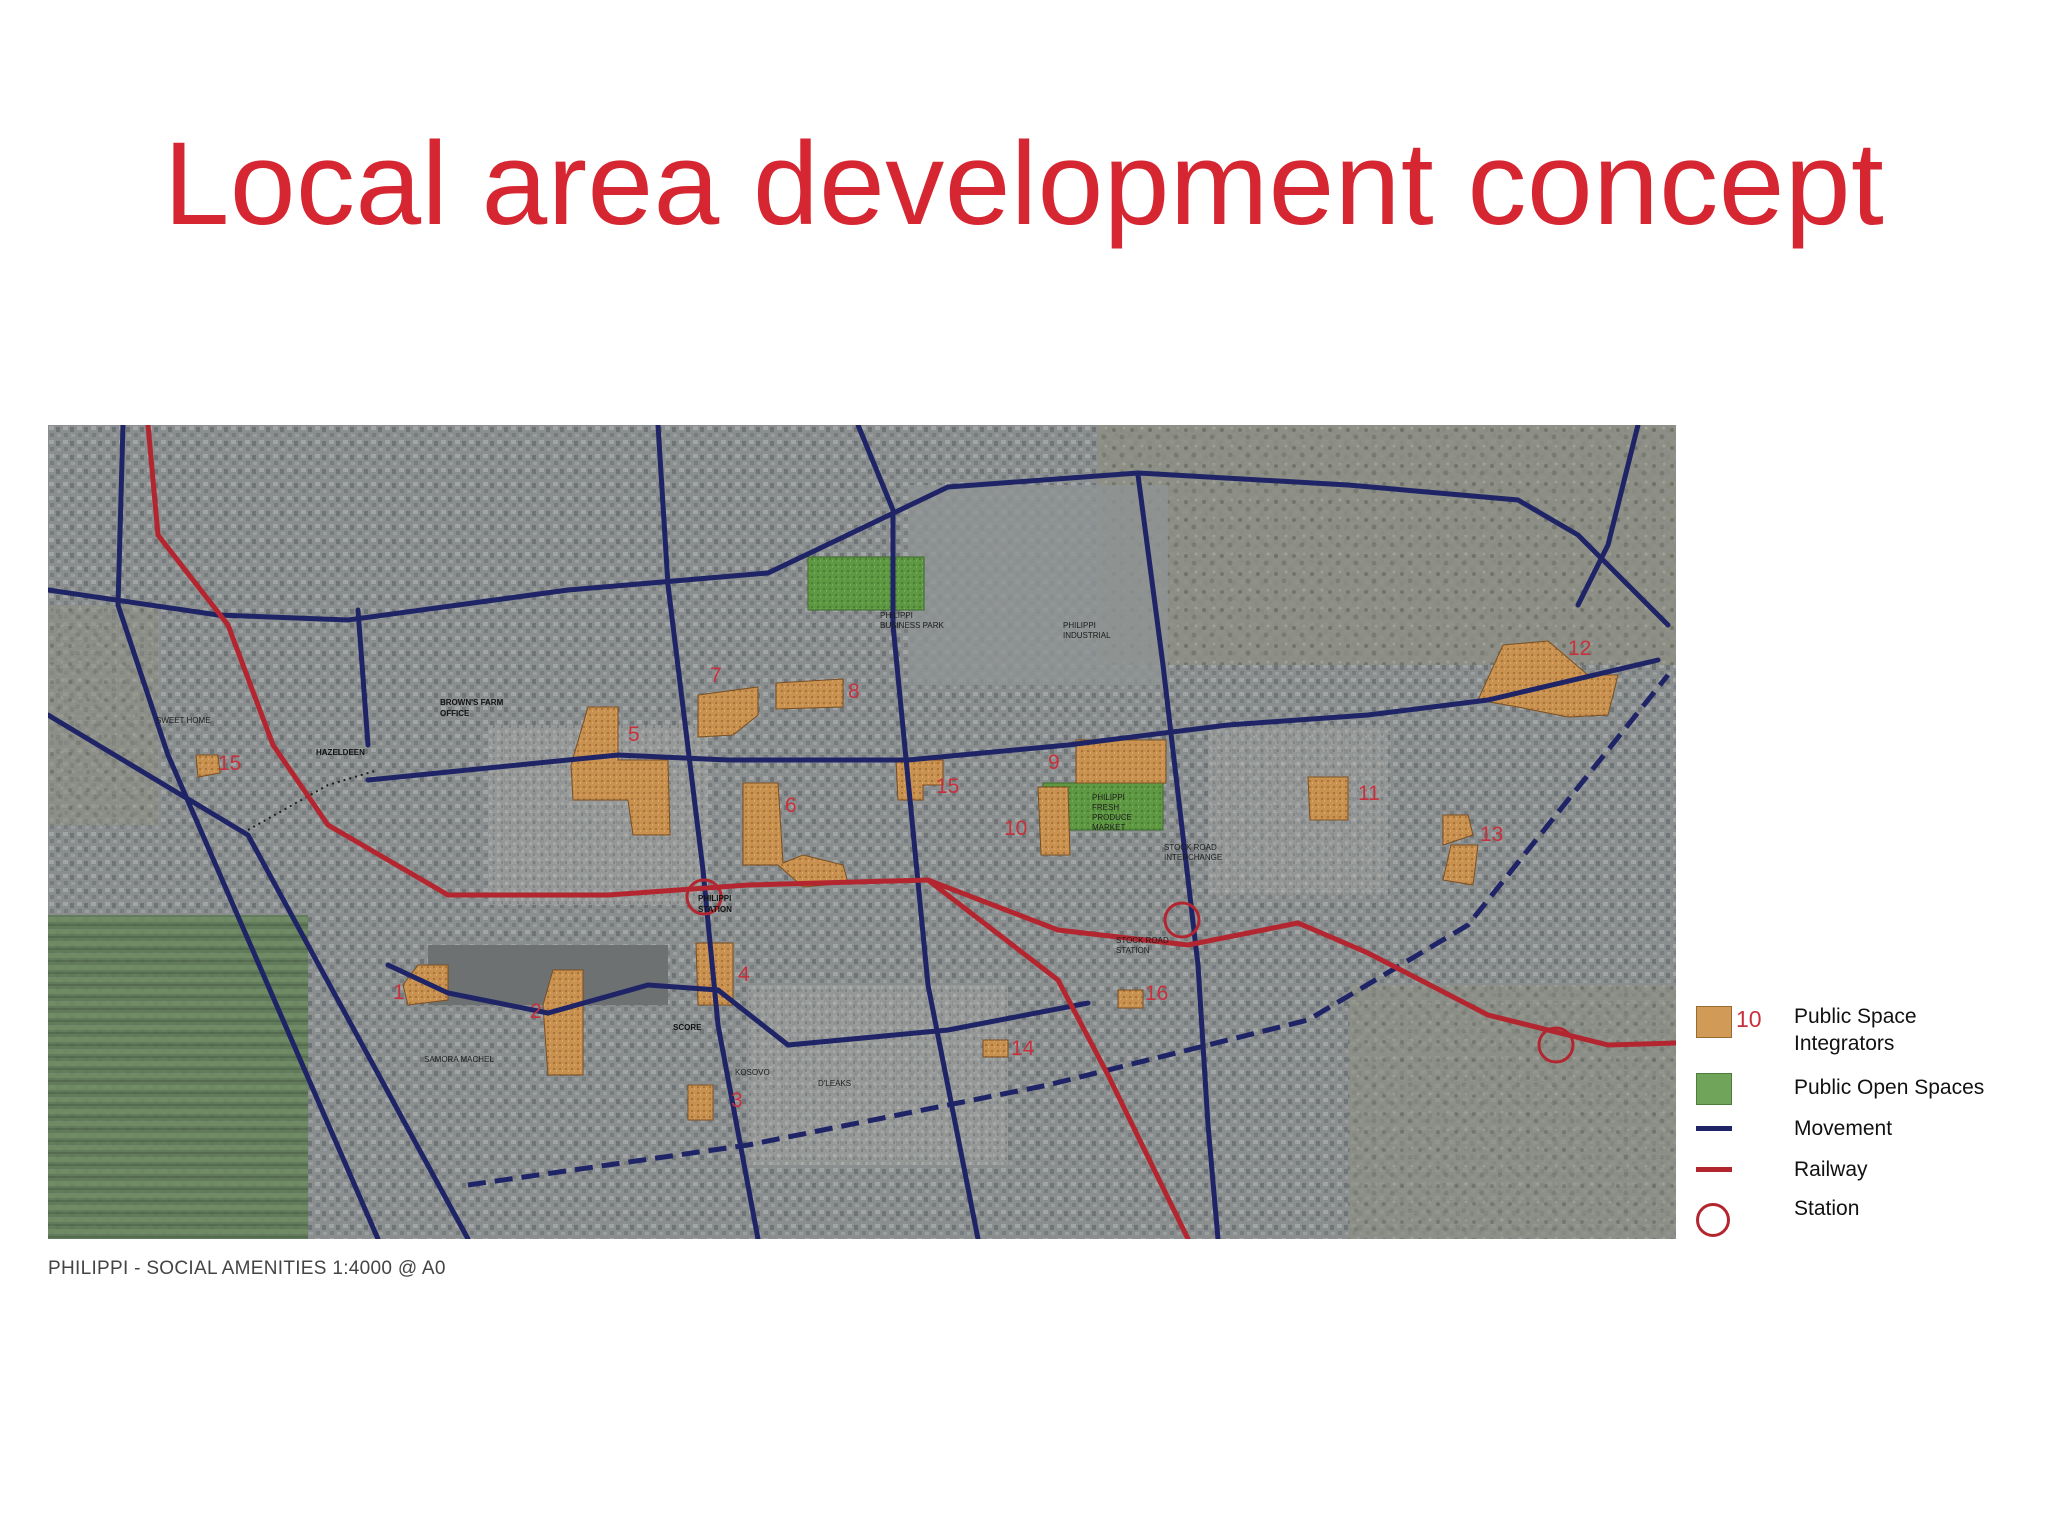 The height and width of the screenshot is (1536, 2048). Describe the element at coordinates (1749, 1019) in the screenshot. I see `legend-integrator-number: 10` at that location.